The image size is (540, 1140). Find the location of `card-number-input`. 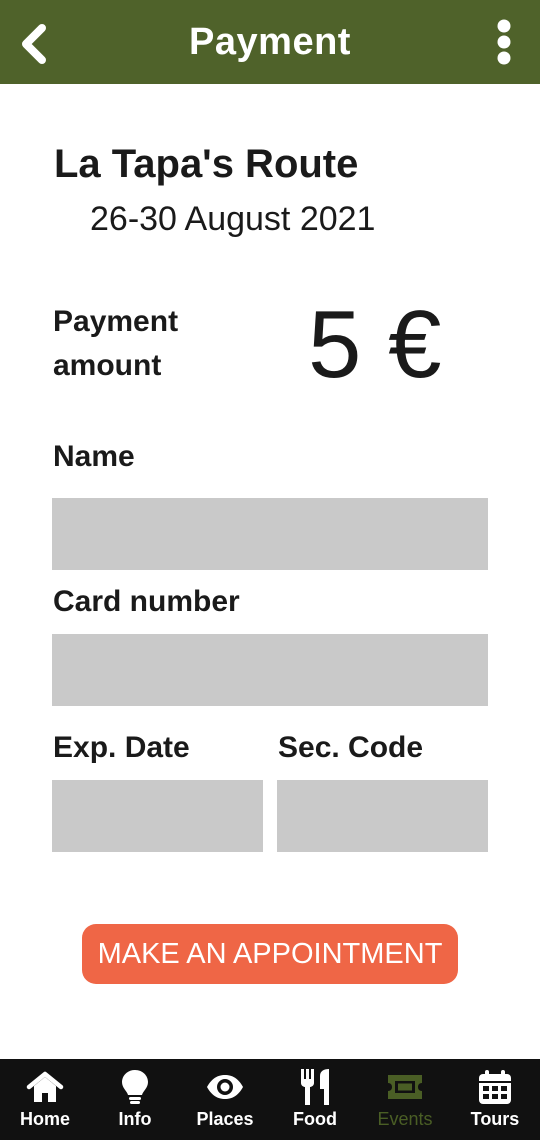

card-number-input is located at coordinates (270, 670).